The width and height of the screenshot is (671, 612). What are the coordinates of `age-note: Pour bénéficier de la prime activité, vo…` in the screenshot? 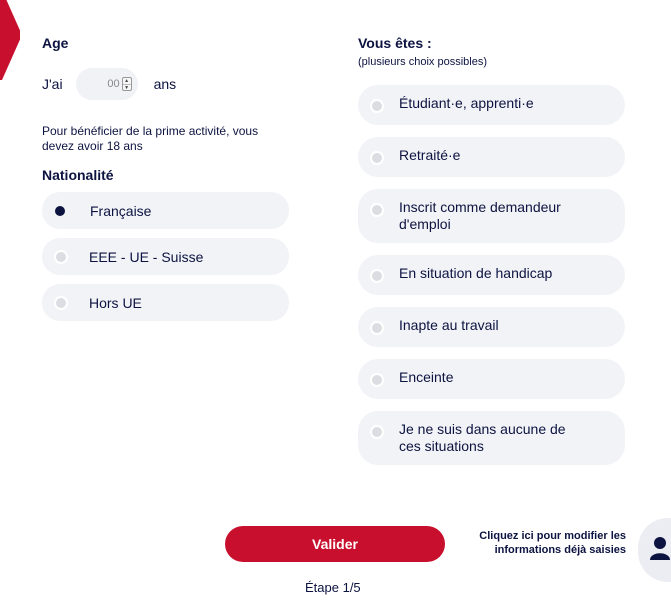 It's located at (150, 138).